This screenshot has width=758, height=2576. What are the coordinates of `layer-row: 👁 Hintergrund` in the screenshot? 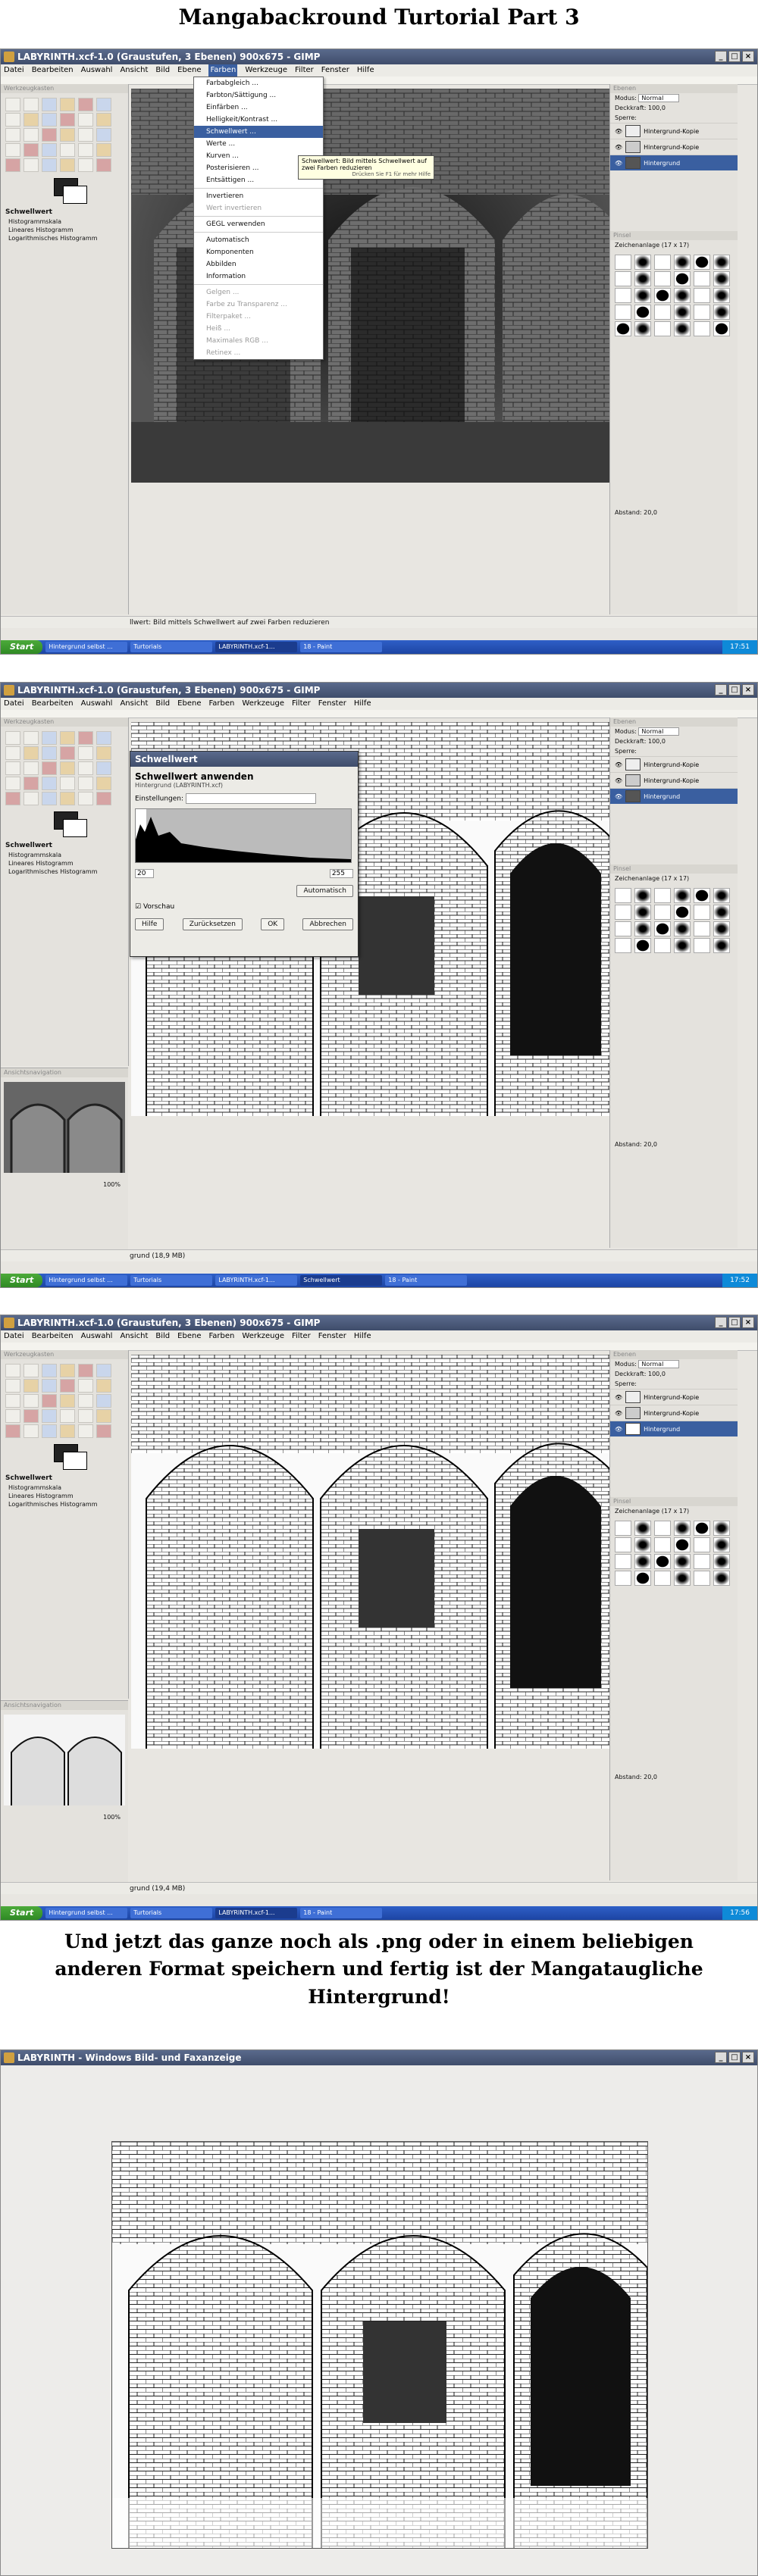 It's located at (674, 1429).